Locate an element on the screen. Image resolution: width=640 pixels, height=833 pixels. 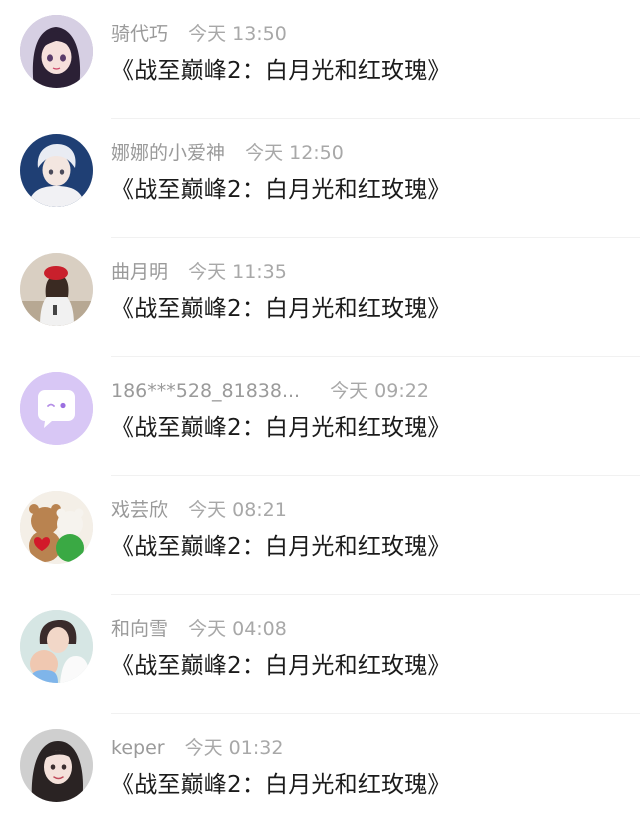
username: 骑代巧 is located at coordinates (139, 34).